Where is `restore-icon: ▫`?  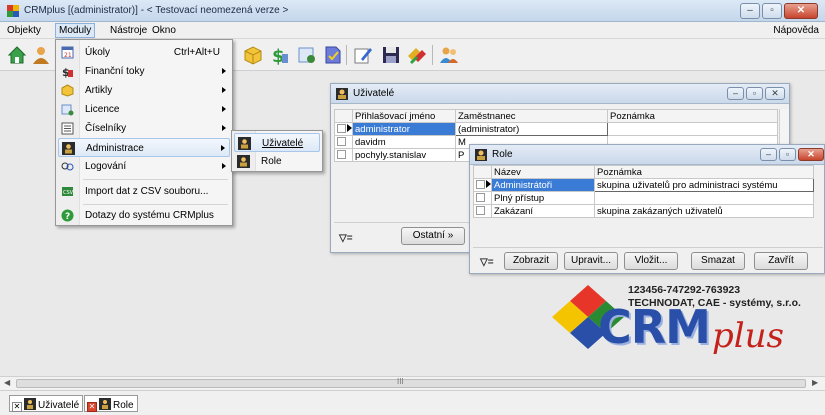
restore-icon: ▫ is located at coordinates (772, 10).